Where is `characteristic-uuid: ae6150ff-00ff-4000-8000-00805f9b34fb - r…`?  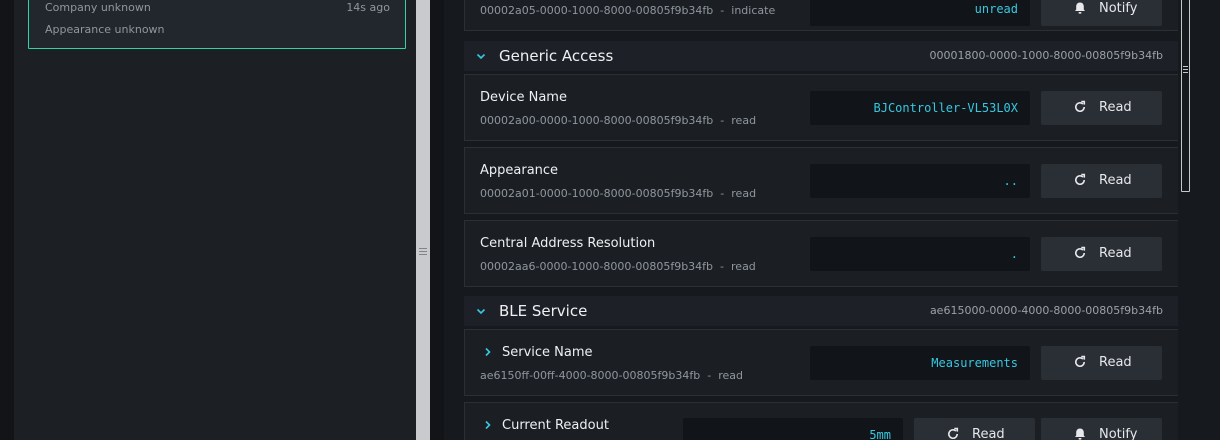 characteristic-uuid: ae6150ff-00ff-4000-8000-00805f9b34fb - r… is located at coordinates (611, 375).